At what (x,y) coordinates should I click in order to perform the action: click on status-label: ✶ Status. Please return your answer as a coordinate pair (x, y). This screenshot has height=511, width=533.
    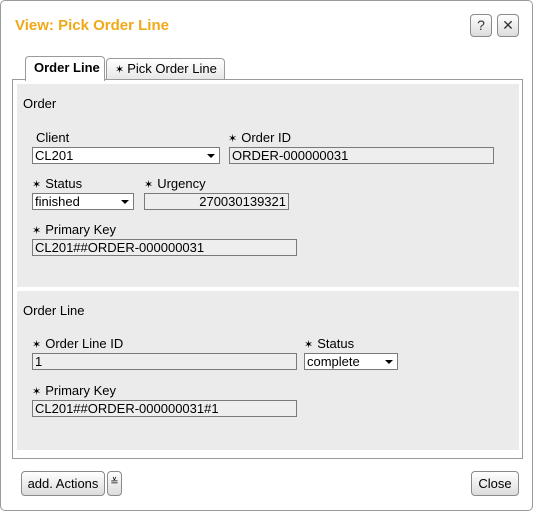
    Looking at the image, I should click on (57, 183).